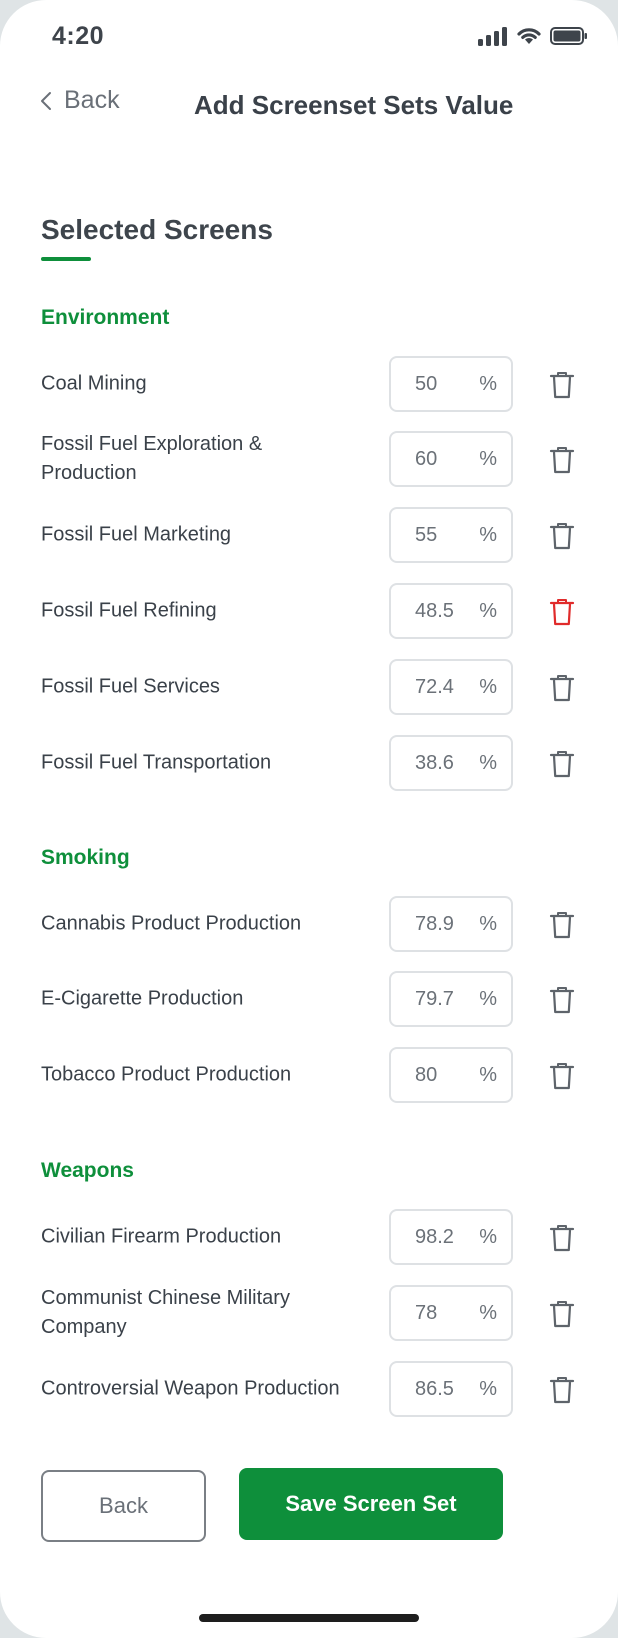  I want to click on nav-back-label: Back, so click(92, 100).